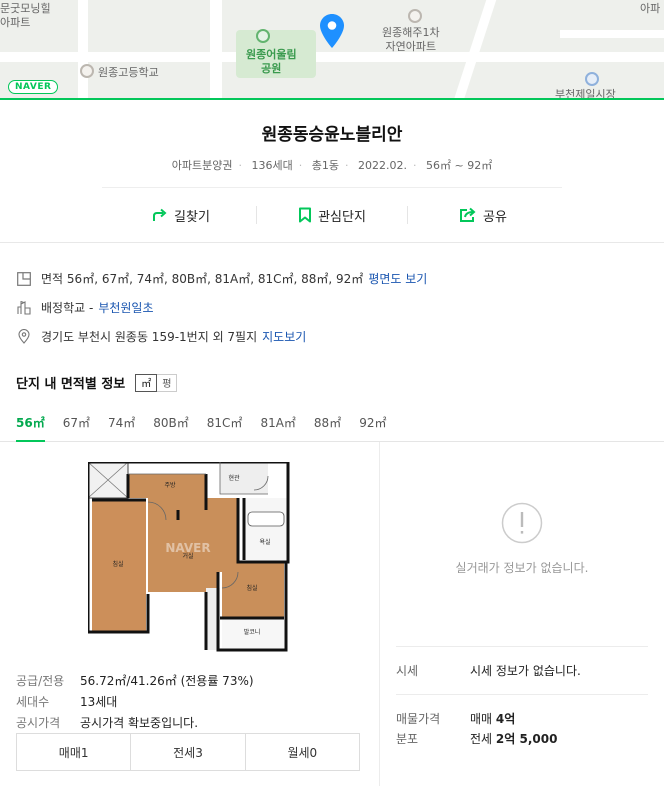  I want to click on listing-price-row: 매물가격 분포 매매 4억 전세 2억 5,000, so click(522, 722).